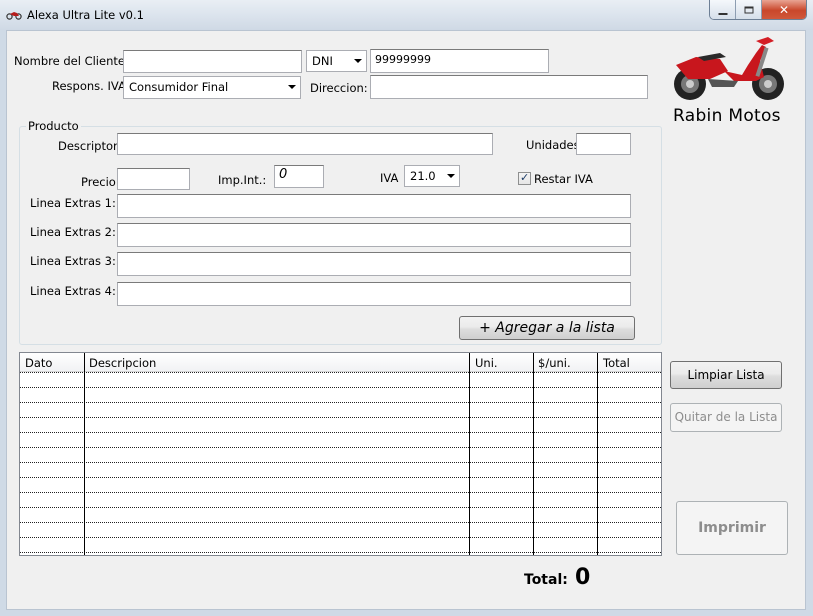  What do you see at coordinates (553, 145) in the screenshot?
I see `unidades-label: Unidades` at bounding box center [553, 145].